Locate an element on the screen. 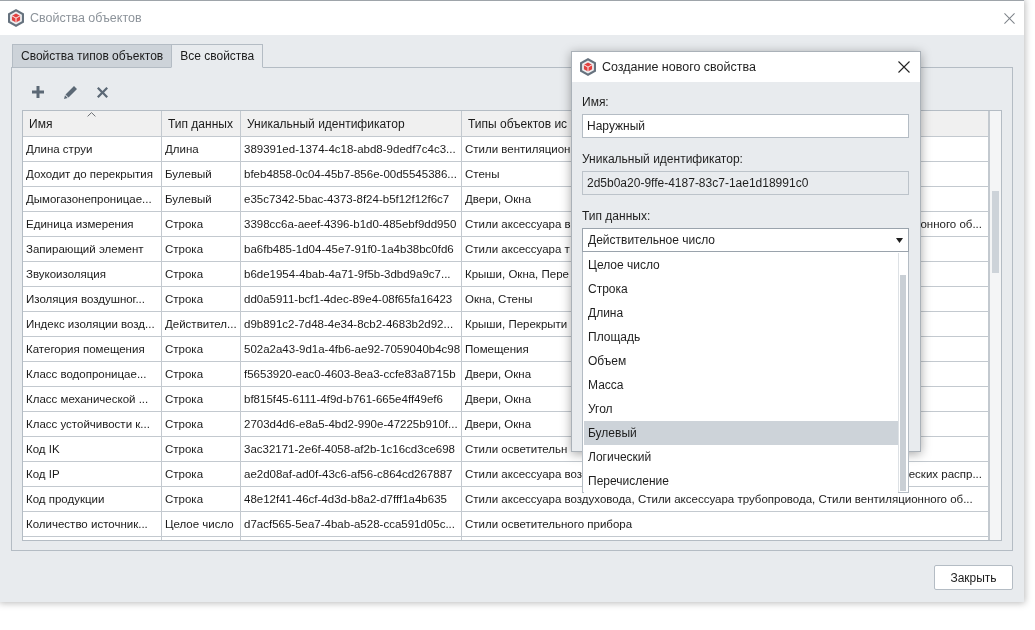 This screenshot has width=1035, height=630. table-cell: e35c7342-5bac-4373-8f24-b5f12f12f6c7 is located at coordinates (351, 199).